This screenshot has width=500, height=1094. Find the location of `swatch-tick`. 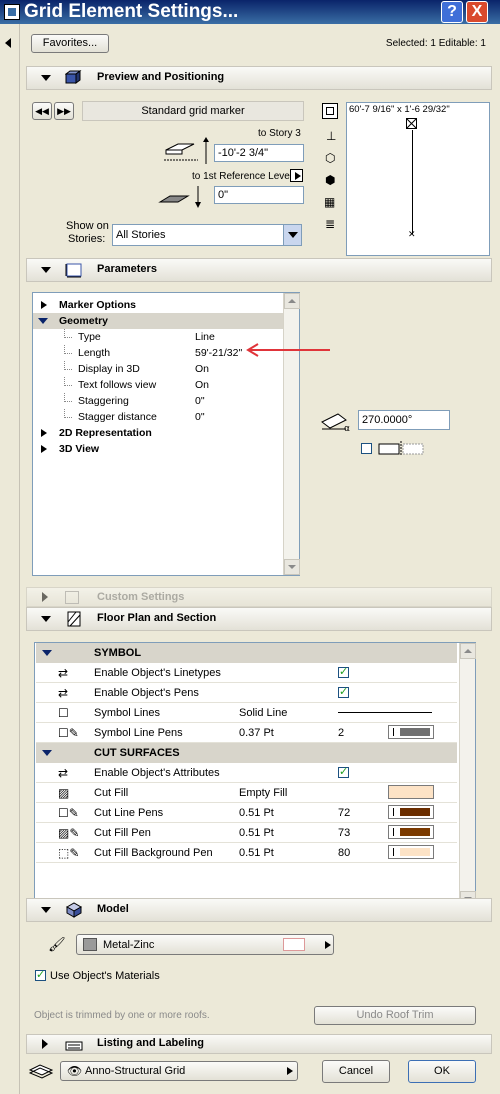

swatch-tick is located at coordinates (393, 852).